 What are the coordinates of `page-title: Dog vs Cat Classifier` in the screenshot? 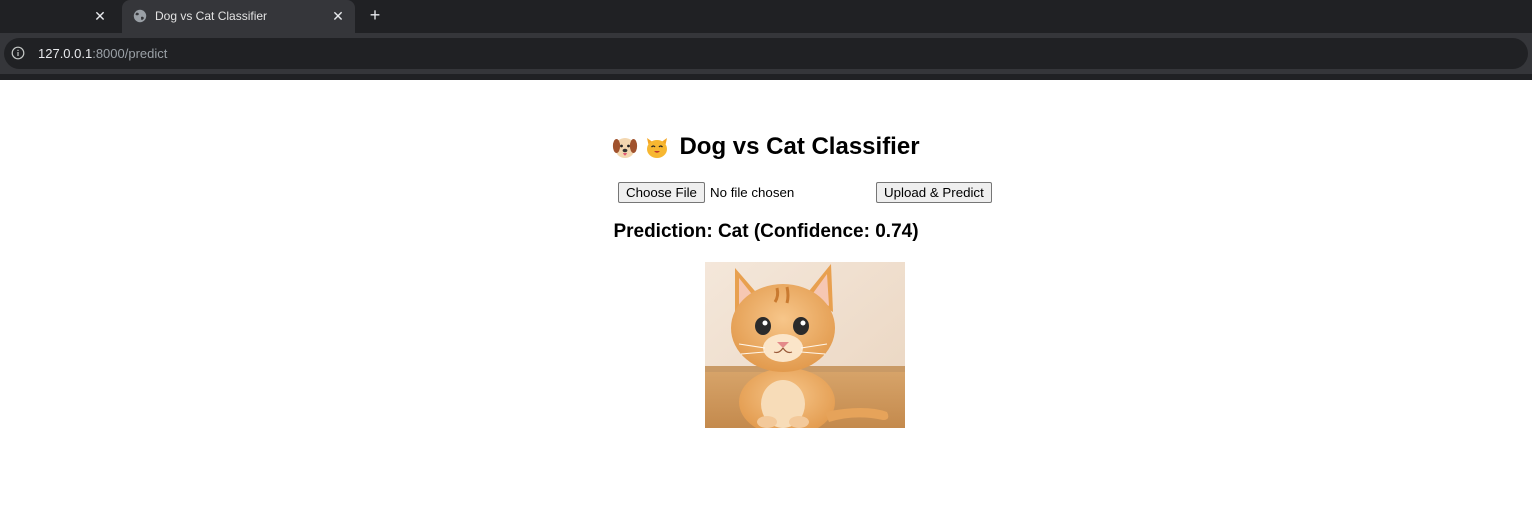 It's located at (766, 146).